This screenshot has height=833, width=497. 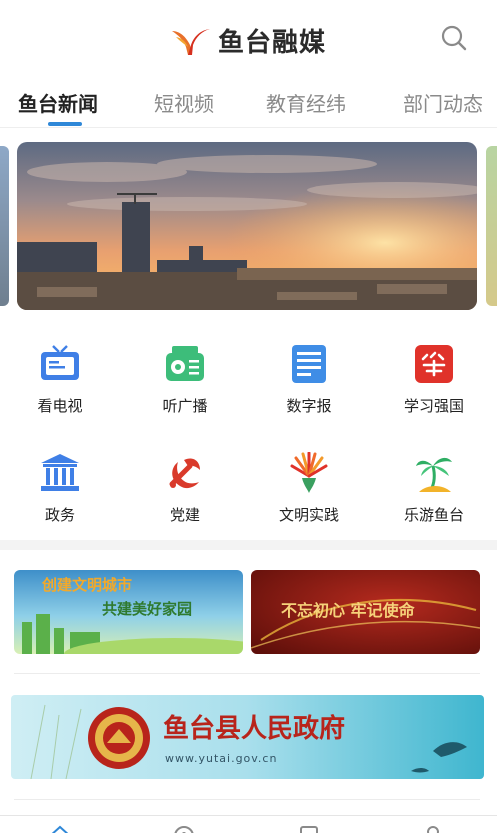 What do you see at coordinates (248, 127) in the screenshot?
I see `tab-divider` at bounding box center [248, 127].